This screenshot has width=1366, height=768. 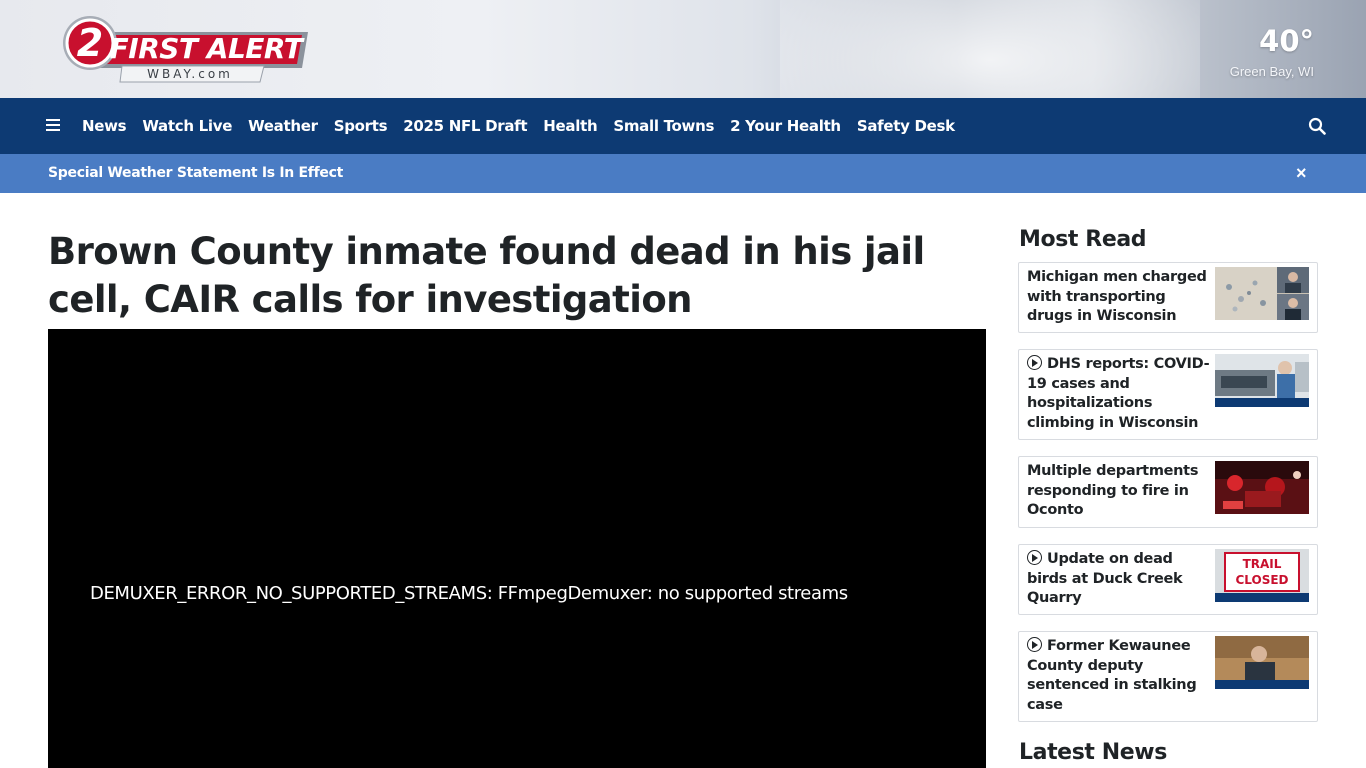 I want to click on most-read-heading: Most Read, so click(x=1083, y=239).